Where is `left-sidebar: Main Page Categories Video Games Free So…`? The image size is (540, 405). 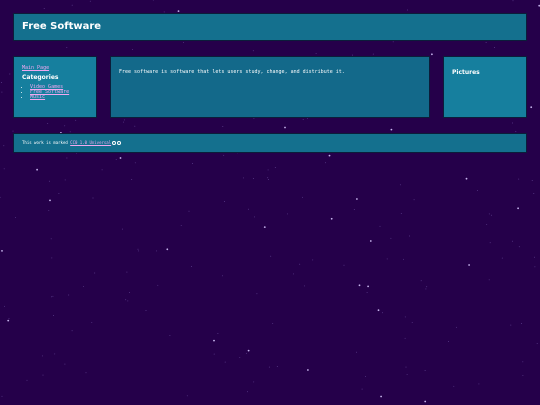
left-sidebar: Main Page Categories Video Games Free So… is located at coordinates (55, 87).